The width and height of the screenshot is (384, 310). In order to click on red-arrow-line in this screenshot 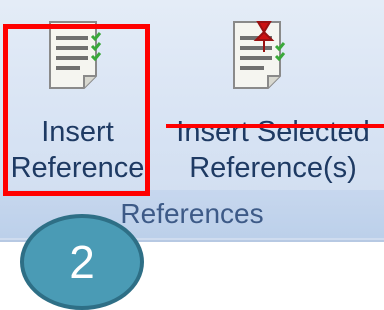, I will do `click(275, 126)`.